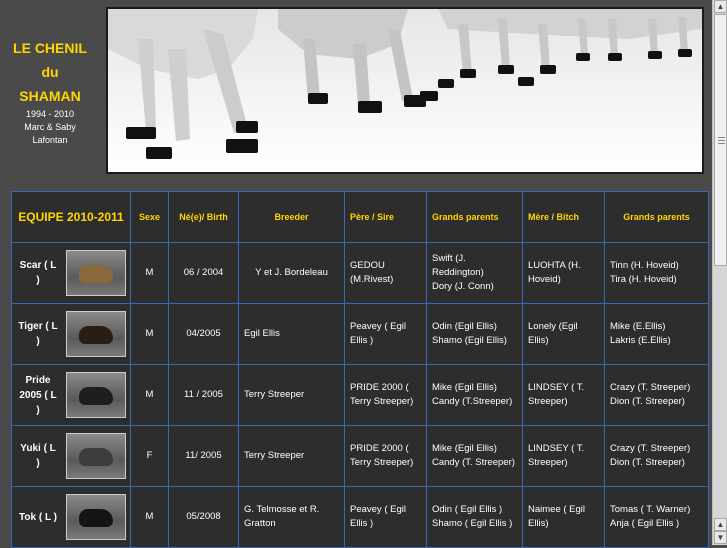 This screenshot has height=548, width=727. What do you see at coordinates (656, 334) in the screenshot?
I see `dam-grandparents: Mike (E.Ellis) Lakris (E.Ellis)` at bounding box center [656, 334].